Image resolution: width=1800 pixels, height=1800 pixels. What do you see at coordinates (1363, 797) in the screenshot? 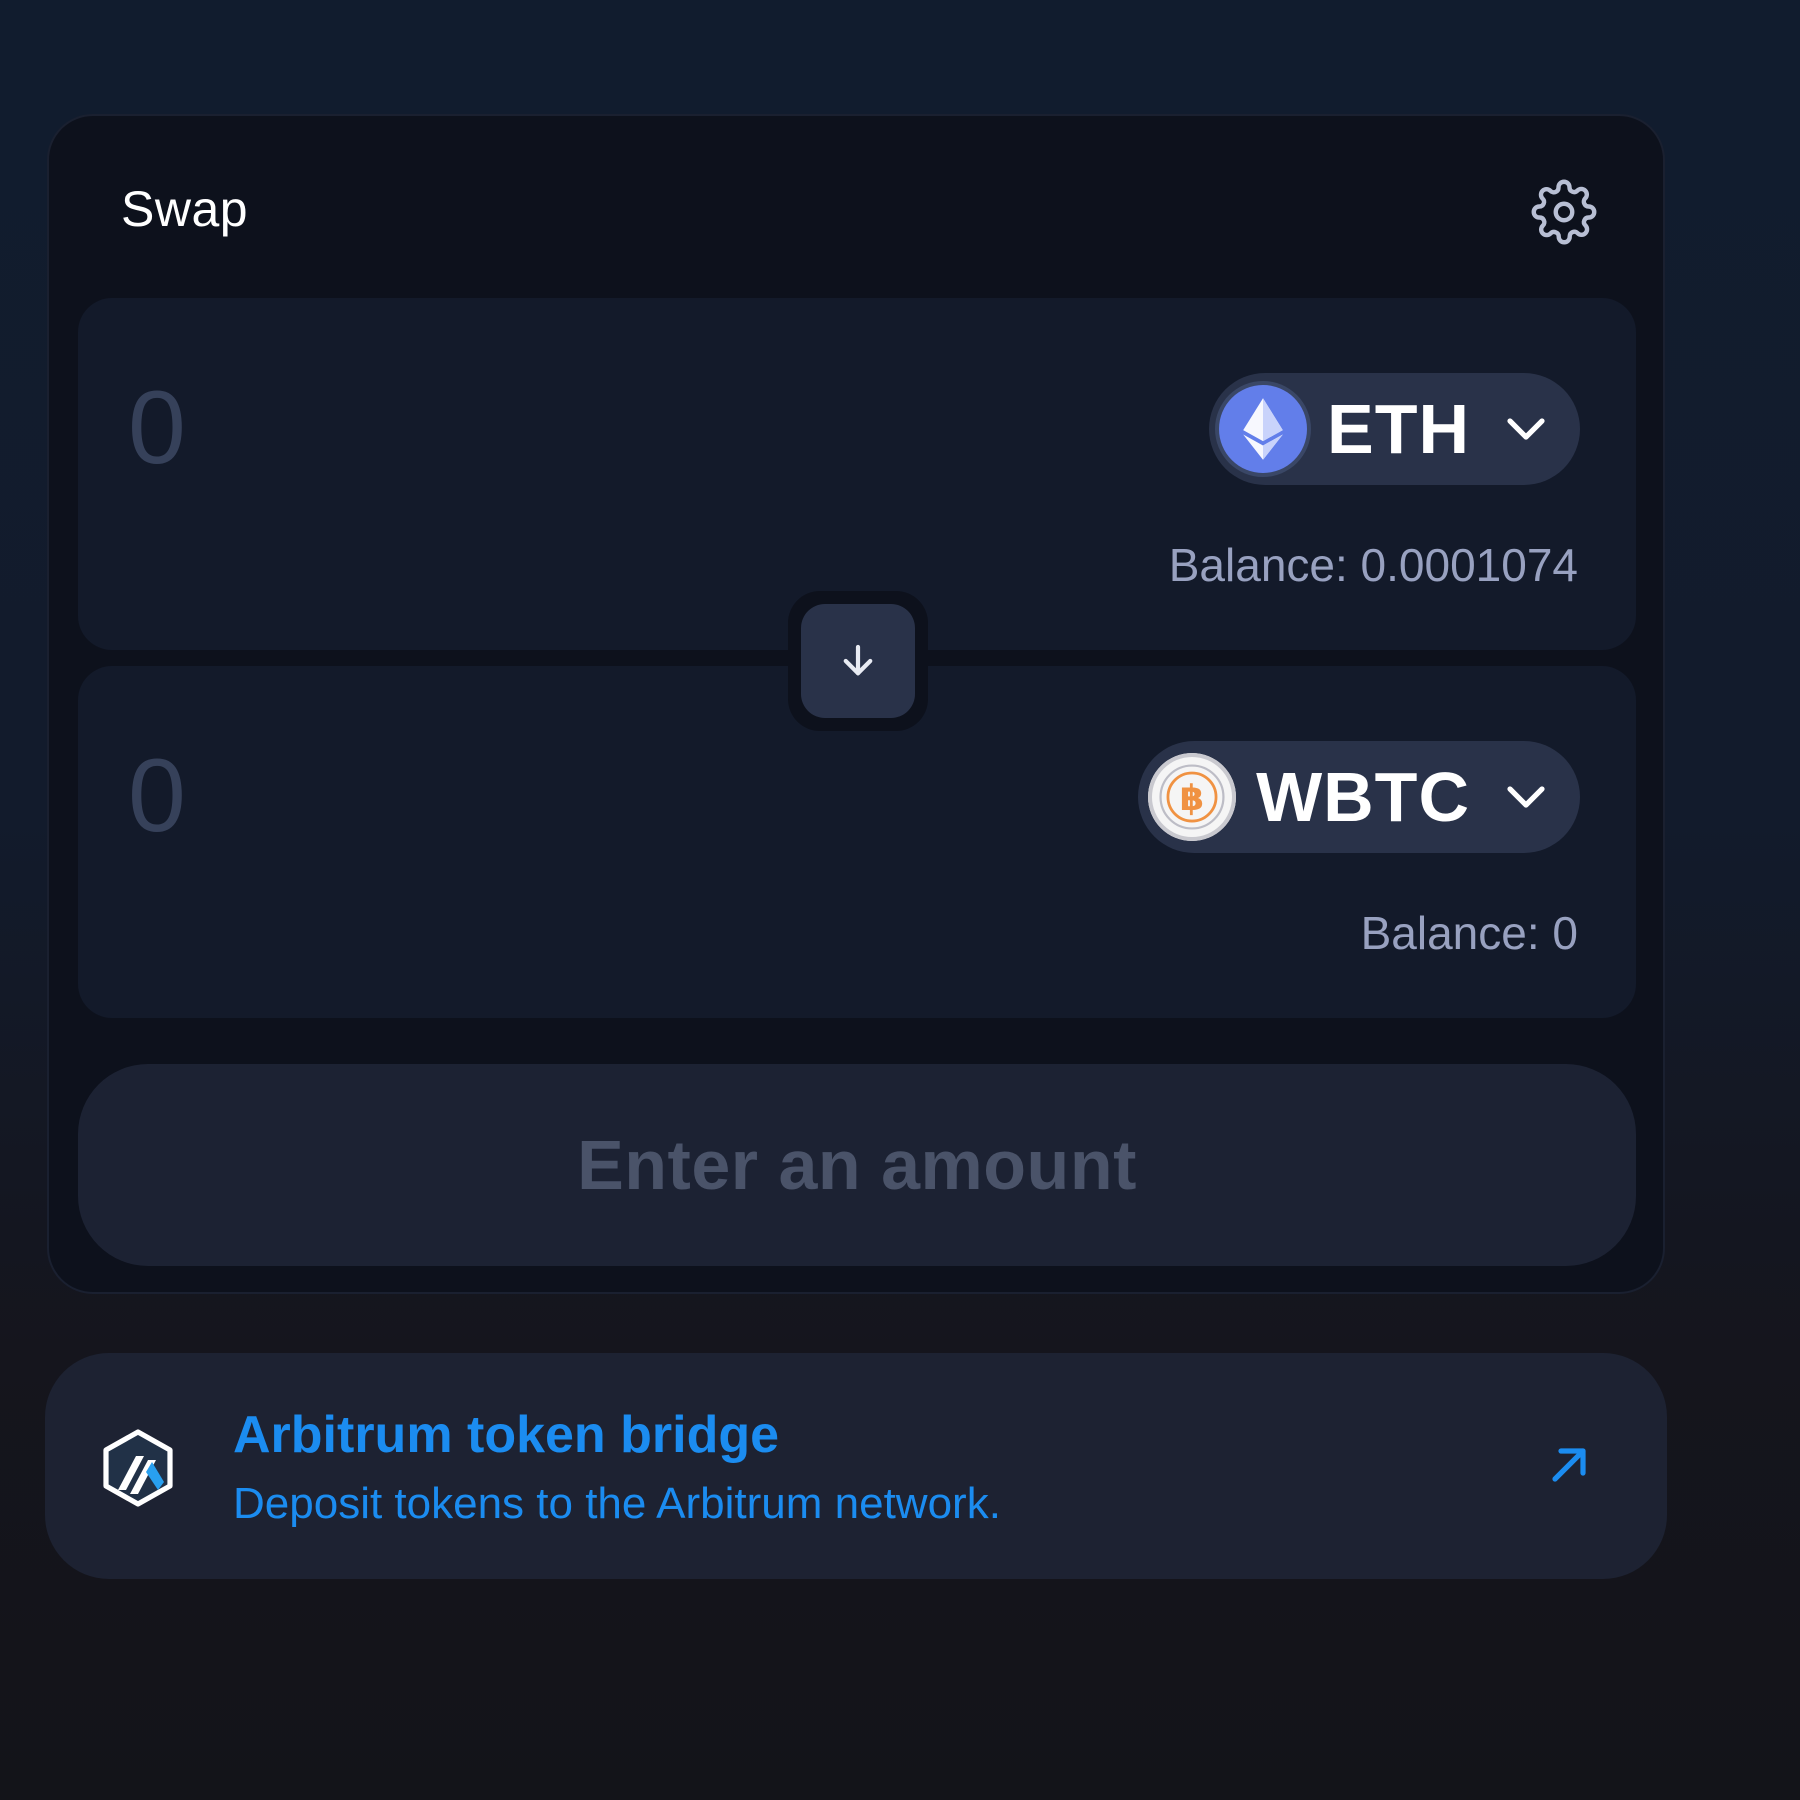
I see `to-token-symbol: WBTC` at bounding box center [1363, 797].